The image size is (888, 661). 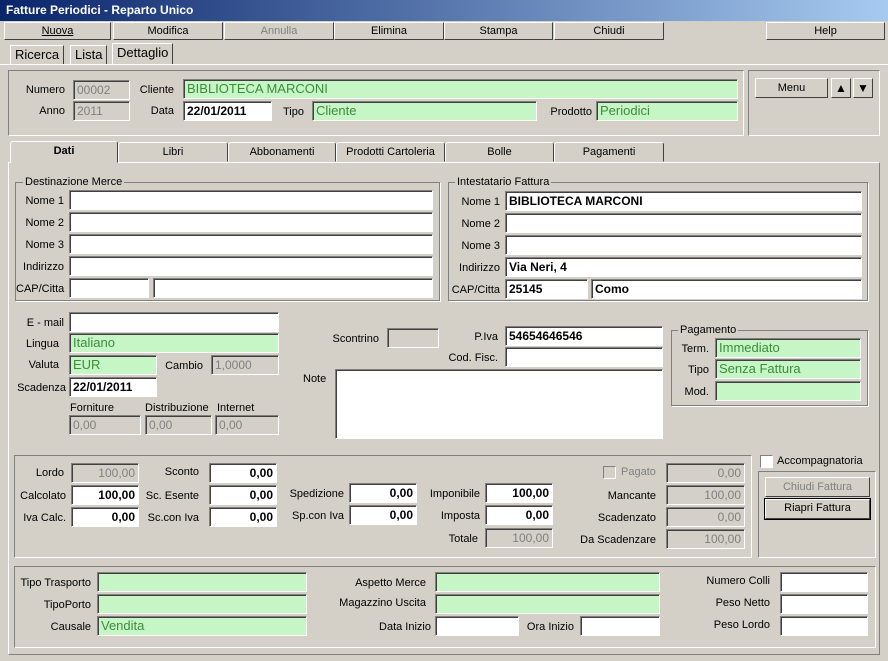 What do you see at coordinates (57, 31) in the screenshot?
I see `nuova-button: Nuova` at bounding box center [57, 31].